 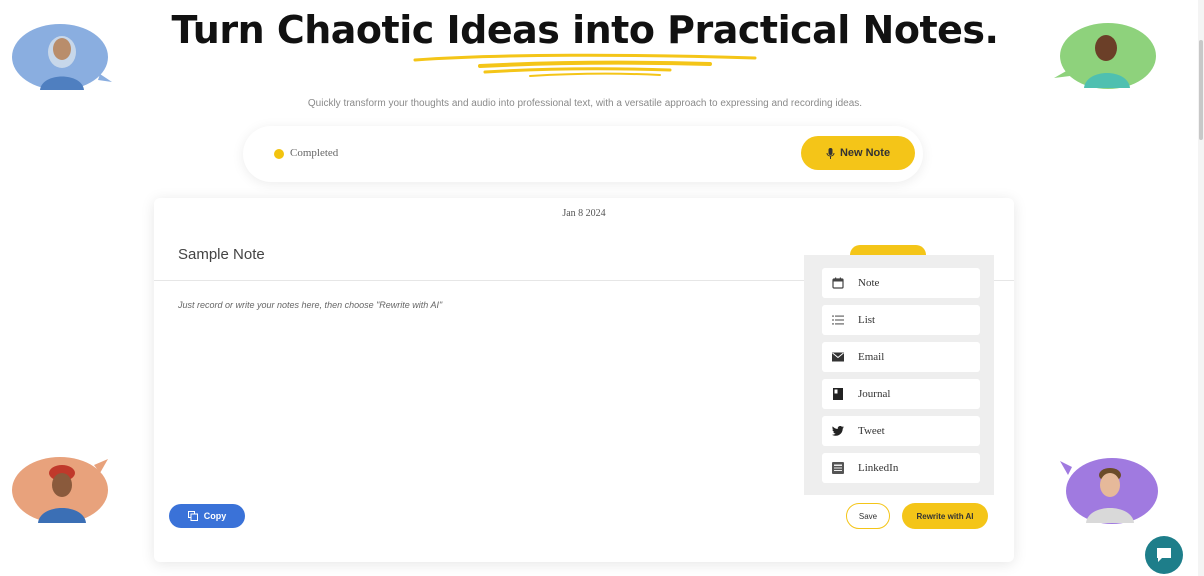 I want to click on avatar-top-right, so click(x=1106, y=57).